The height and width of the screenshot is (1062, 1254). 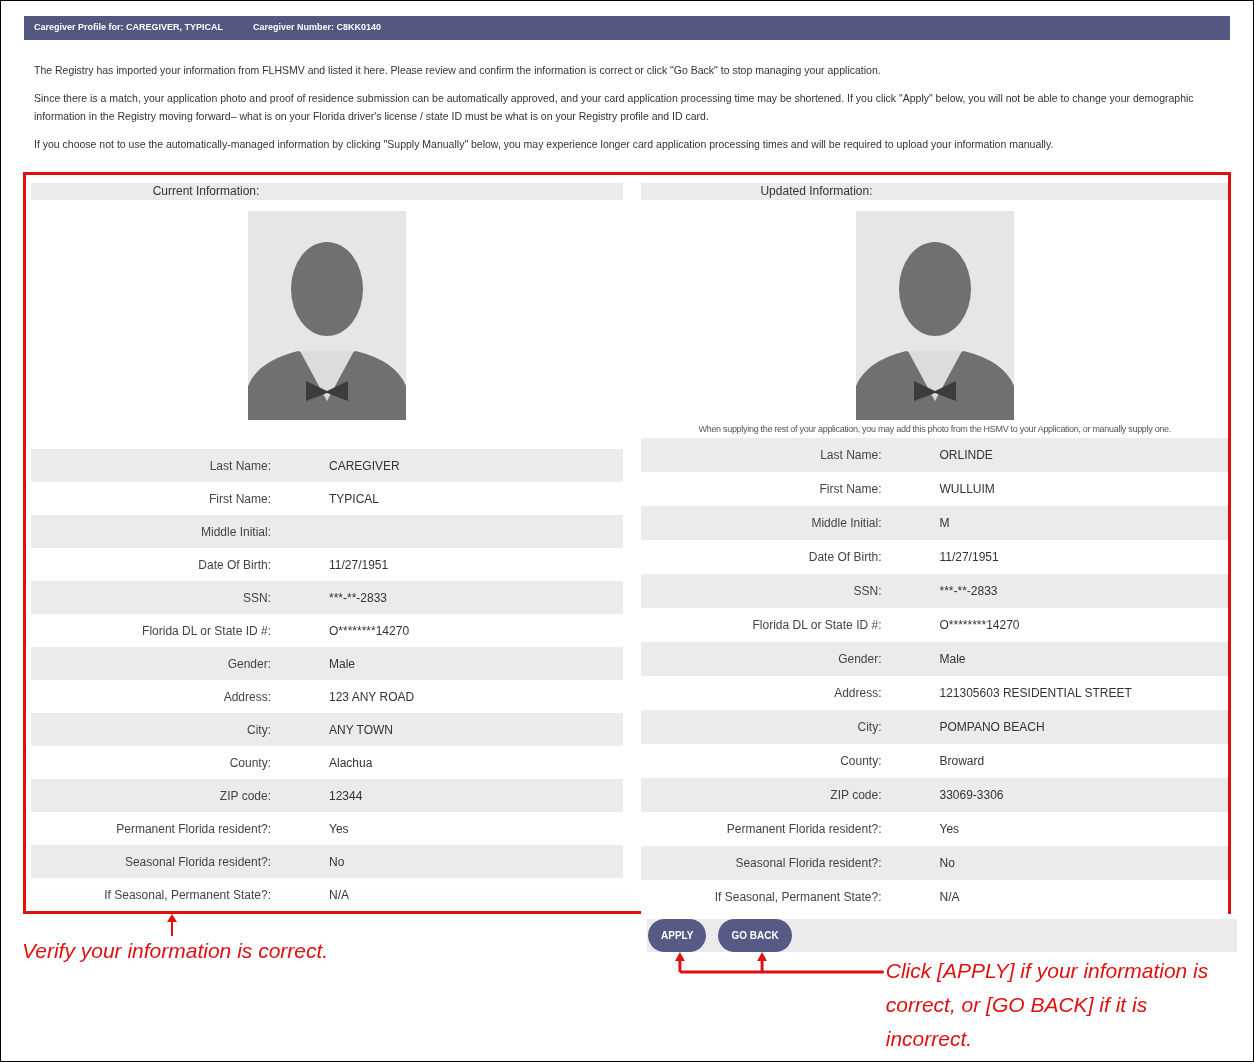 What do you see at coordinates (317, 28) in the screenshot?
I see `caregiver-number: Caregiver Number: C8KK0140` at bounding box center [317, 28].